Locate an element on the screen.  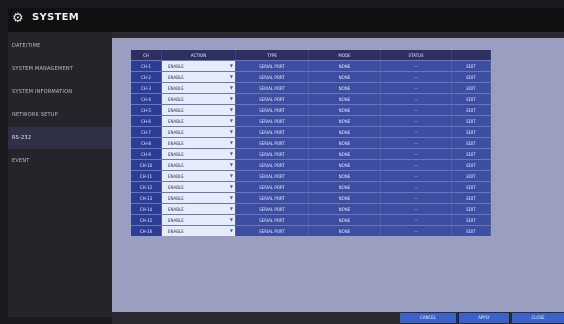
sidebar-item-rs232: RS-232 is located at coordinates (60, 138).